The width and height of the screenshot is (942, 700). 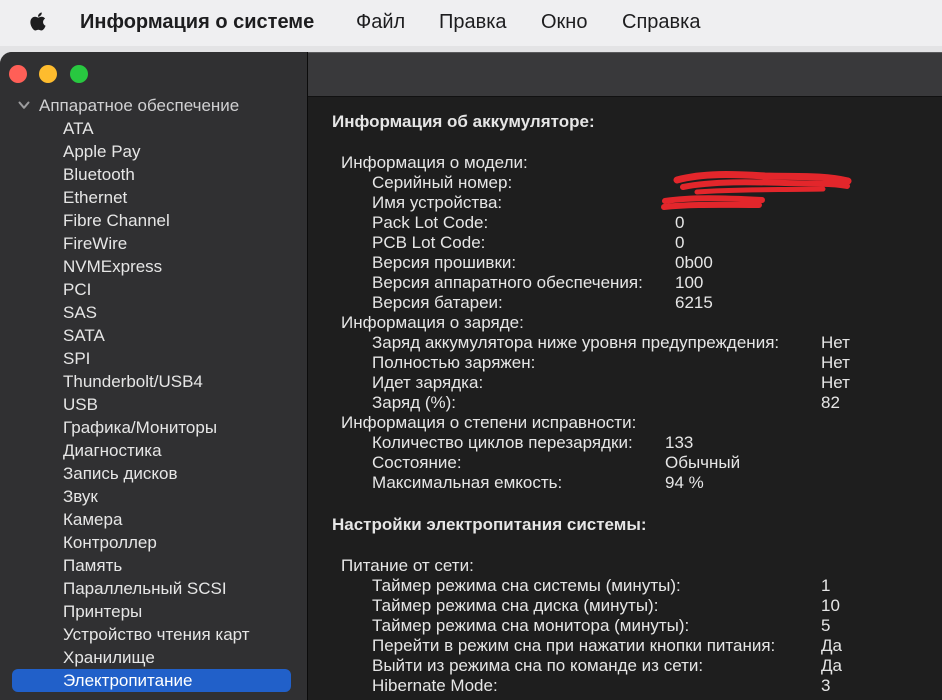 I want to click on sidebar-item-card-reader: Устройство чтения карт, so click(x=151, y=634).